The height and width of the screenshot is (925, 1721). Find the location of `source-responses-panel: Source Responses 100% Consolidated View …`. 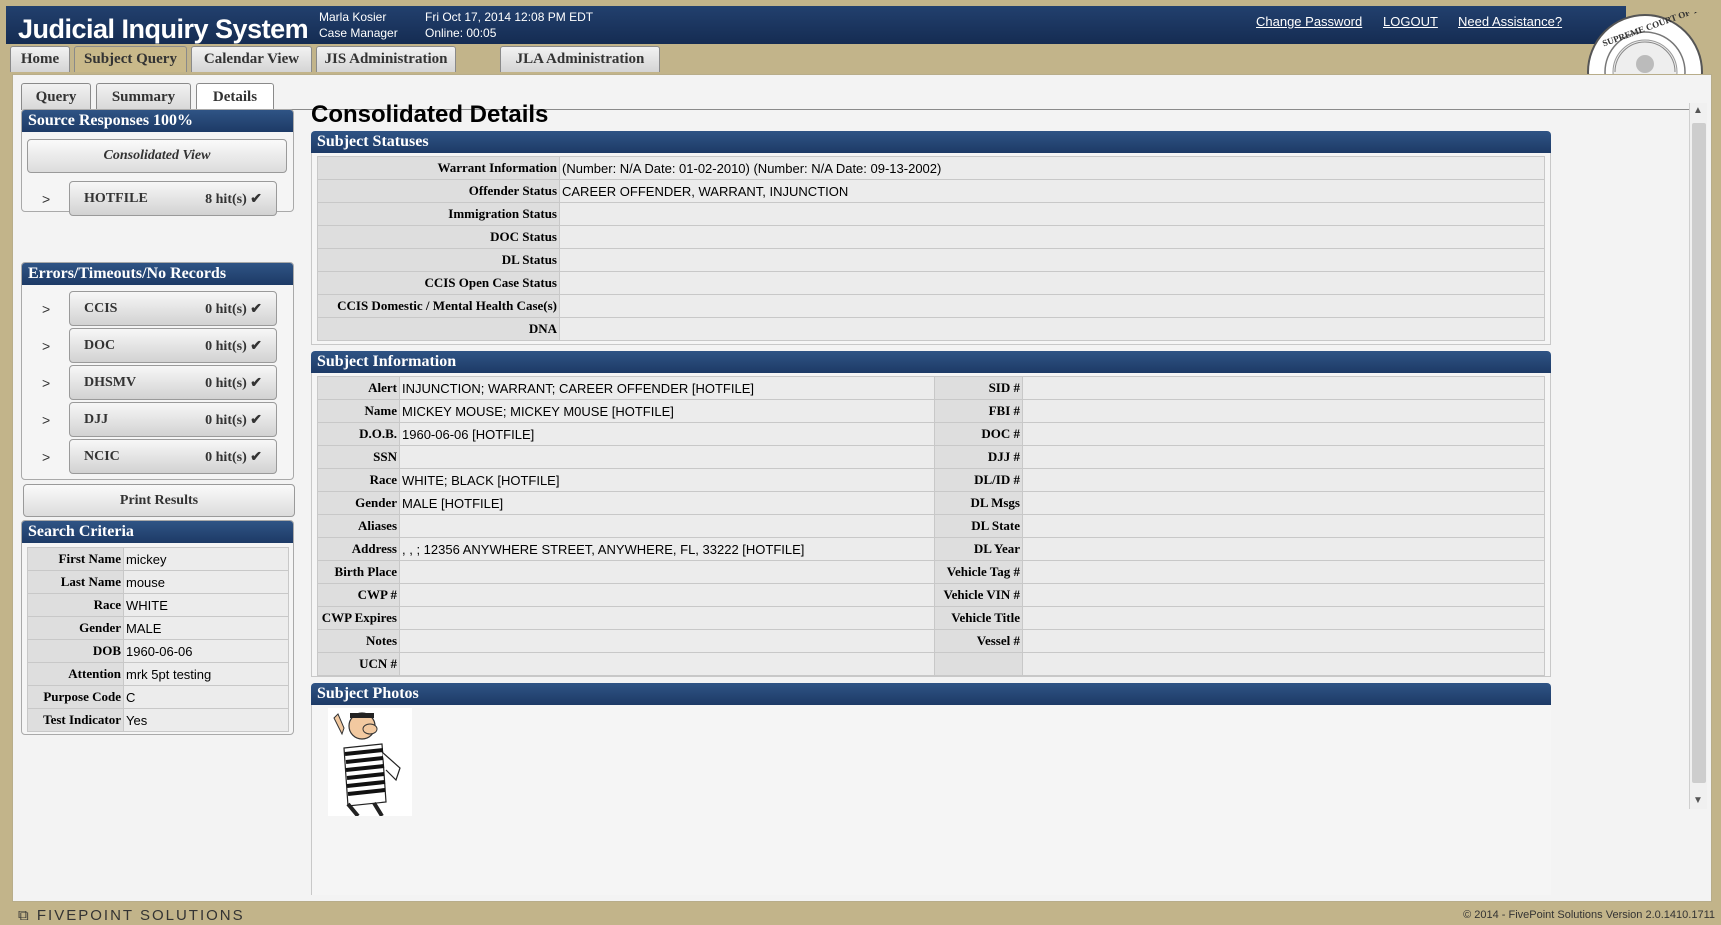

source-responses-panel: Source Responses 100% Consolidated View … is located at coordinates (157, 162).